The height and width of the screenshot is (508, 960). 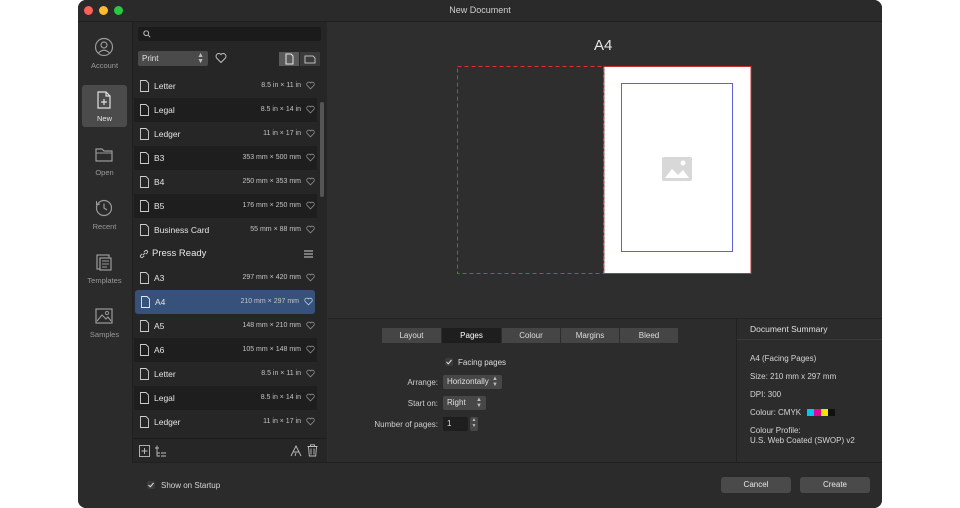 What do you see at coordinates (449, 362) in the screenshot?
I see `facing-pages-checkbox` at bounding box center [449, 362].